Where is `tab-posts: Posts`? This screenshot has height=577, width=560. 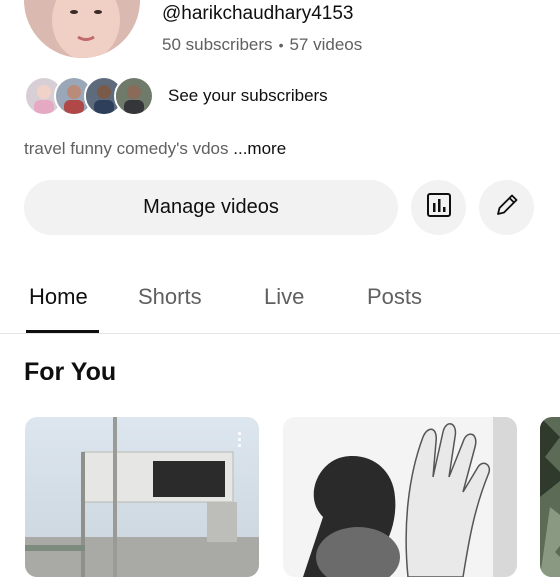 tab-posts: Posts is located at coordinates (394, 297).